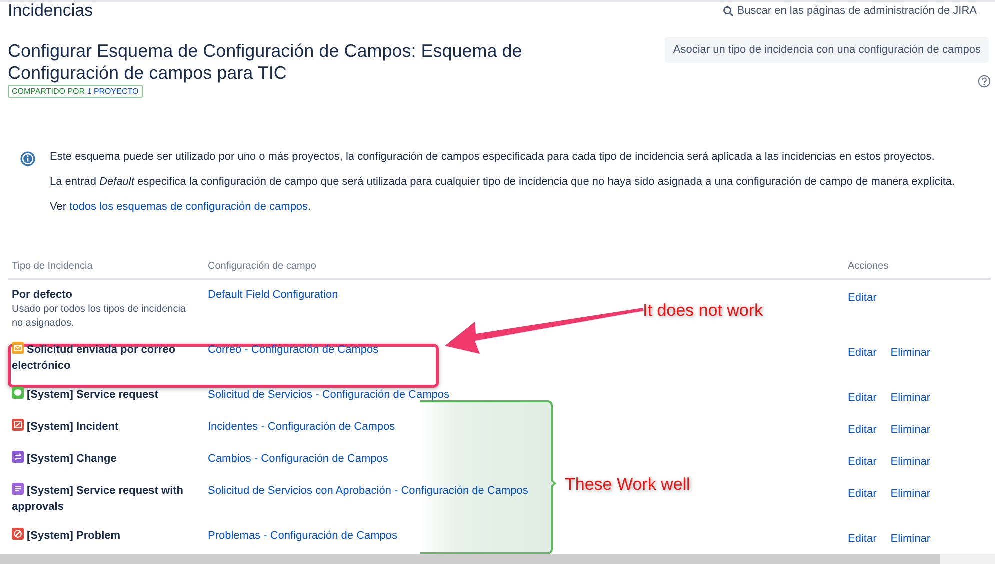 The width and height of the screenshot is (995, 564). What do you see at coordinates (99, 317) in the screenshot?
I see `issue-type-description: Usado por todos los tipos de incidencia no asignados.` at bounding box center [99, 317].